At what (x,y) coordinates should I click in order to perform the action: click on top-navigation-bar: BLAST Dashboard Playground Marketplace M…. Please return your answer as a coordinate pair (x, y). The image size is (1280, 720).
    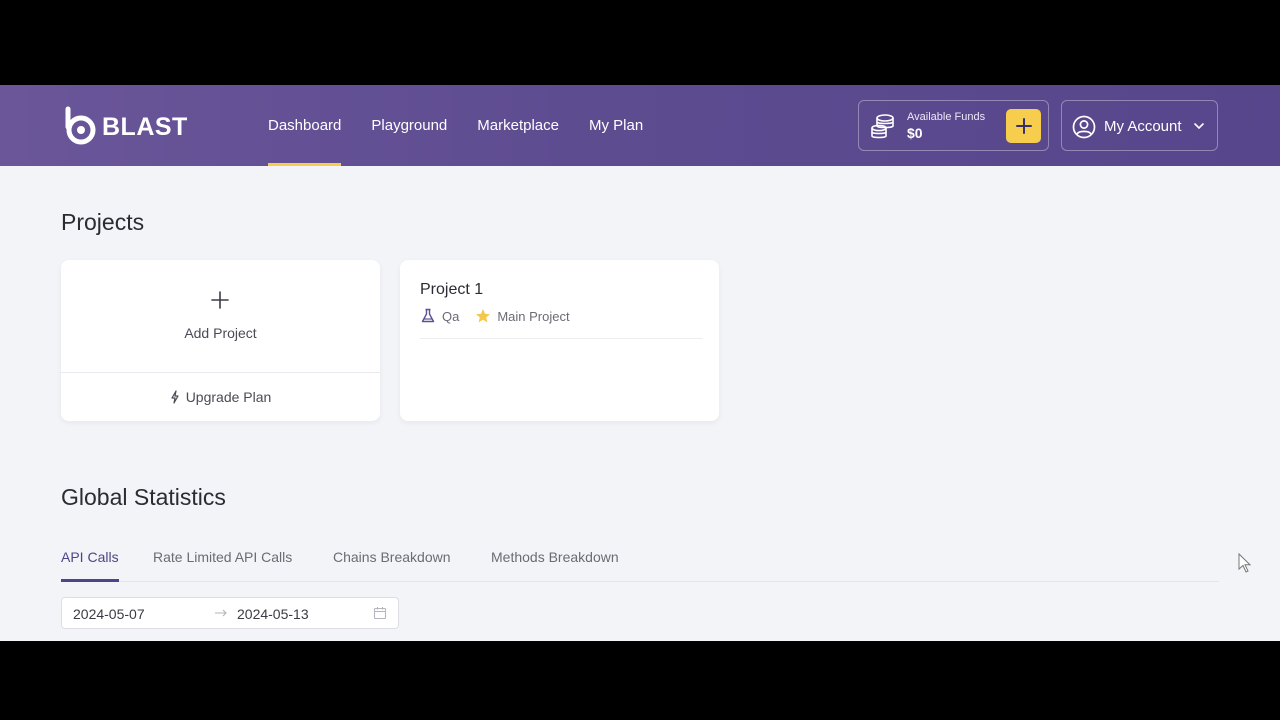
    Looking at the image, I should click on (640, 125).